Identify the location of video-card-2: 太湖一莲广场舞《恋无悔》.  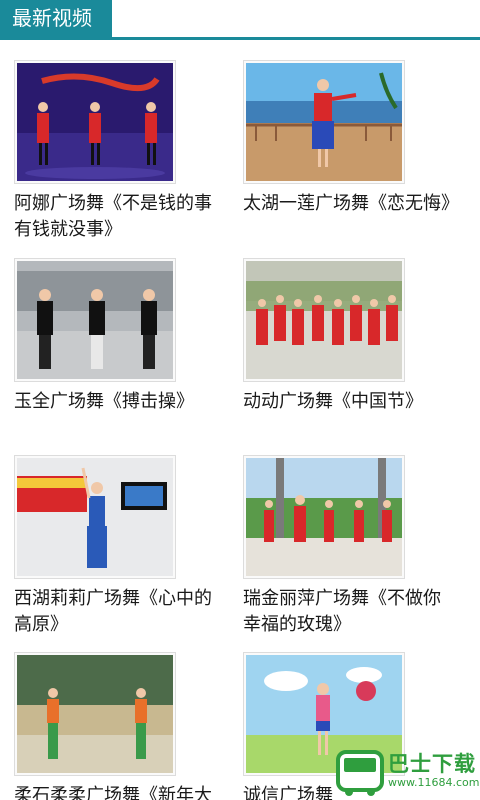
(351, 150).